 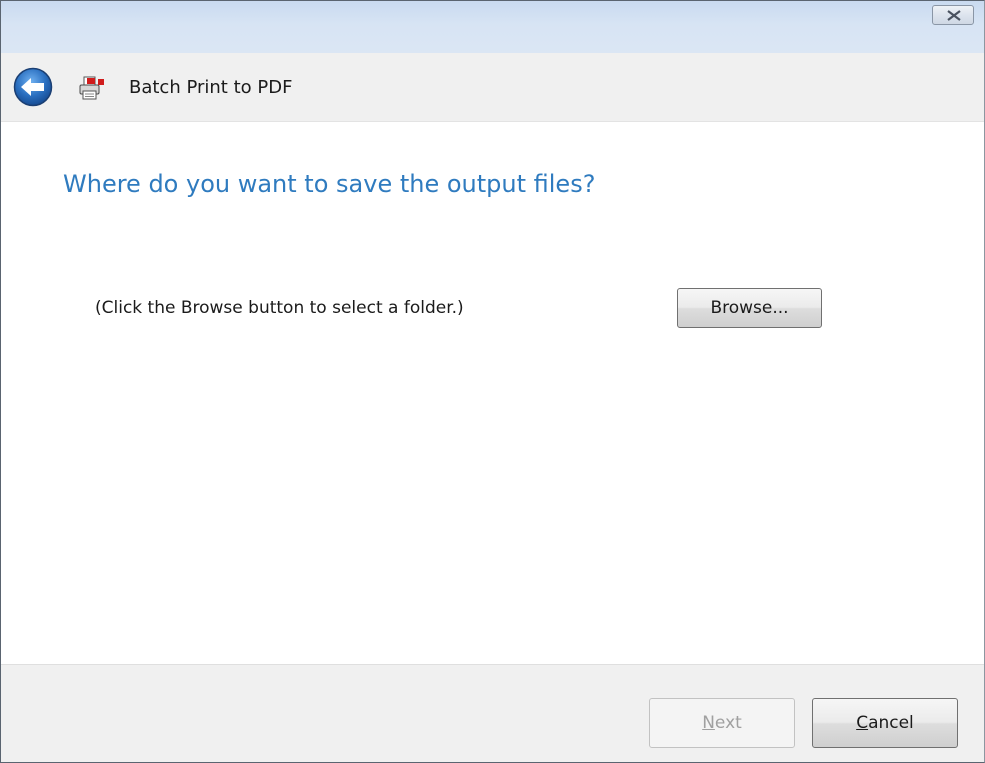 I want to click on cancel-button: Cancel, so click(x=885, y=723).